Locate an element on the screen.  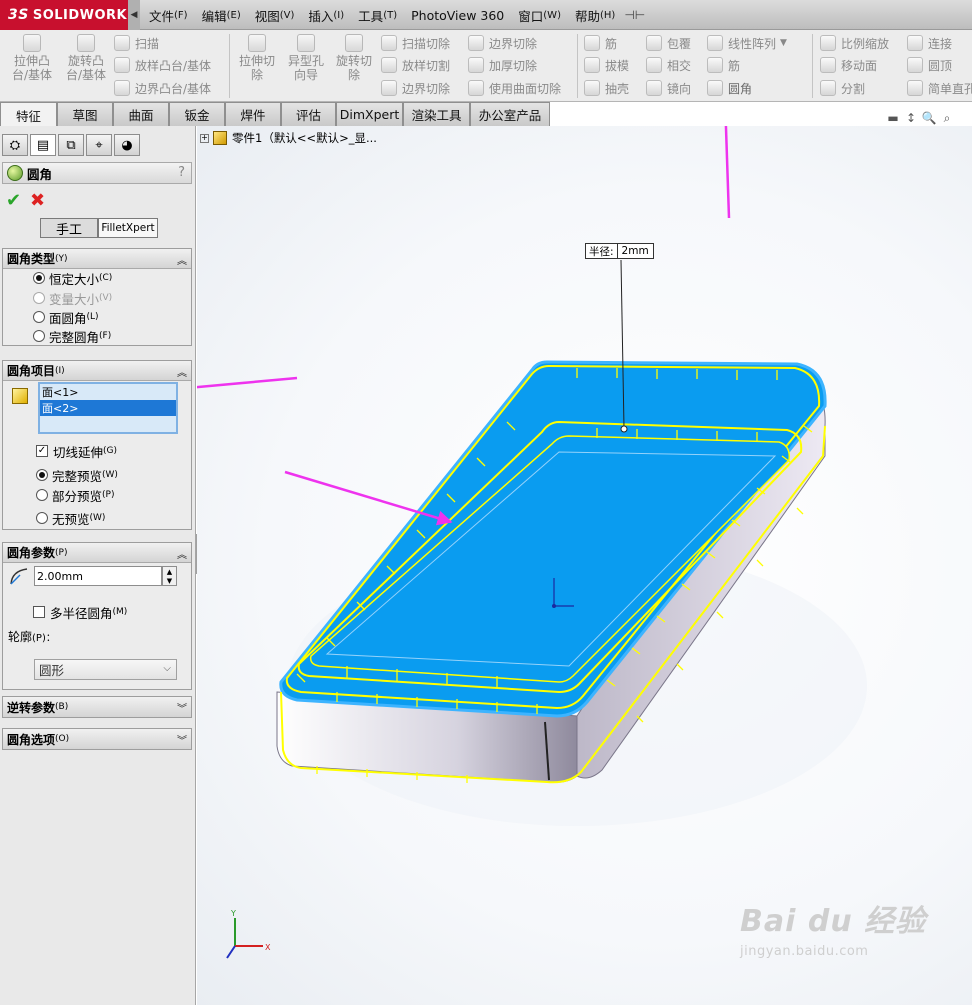
radius-spinner: ▲ ▼ is located at coordinates (169, 576).